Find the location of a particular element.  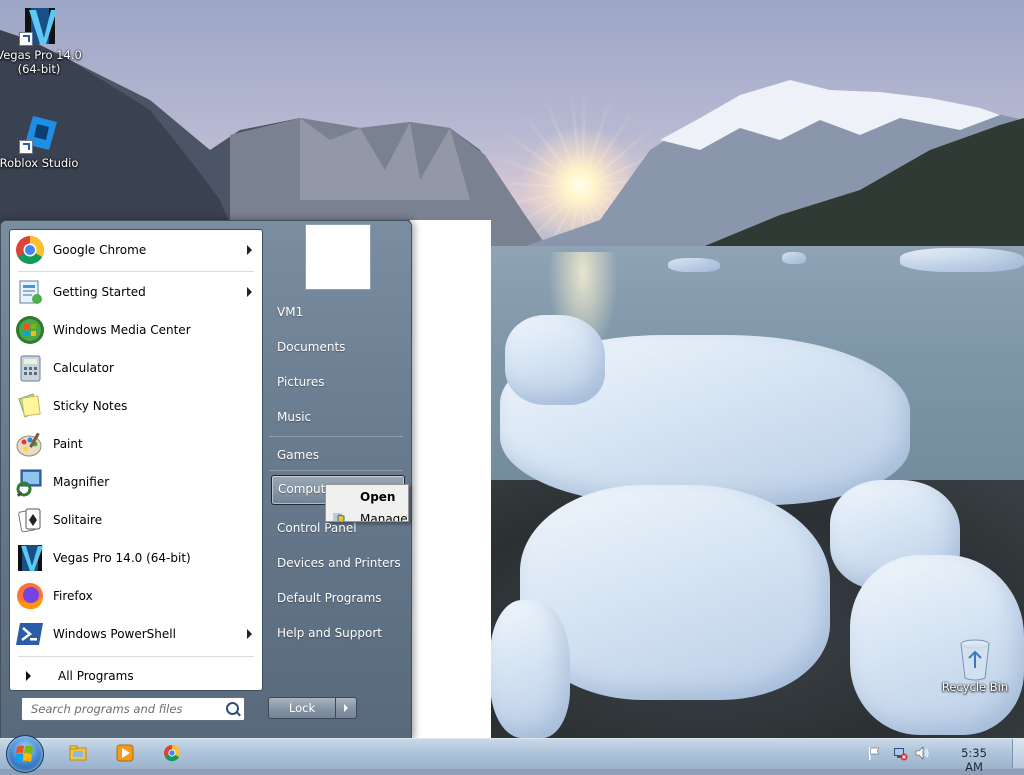

show-desktop-button is located at coordinates (1018, 753).